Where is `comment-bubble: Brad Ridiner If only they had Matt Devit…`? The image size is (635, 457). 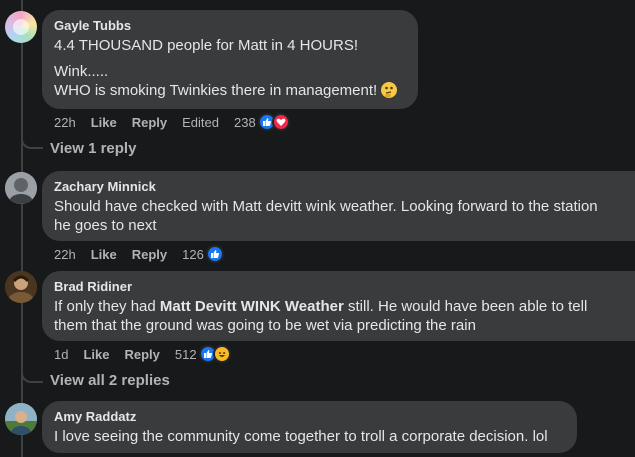
comment-bubble: Brad Ridiner If only they had Matt Devit… is located at coordinates (338, 306).